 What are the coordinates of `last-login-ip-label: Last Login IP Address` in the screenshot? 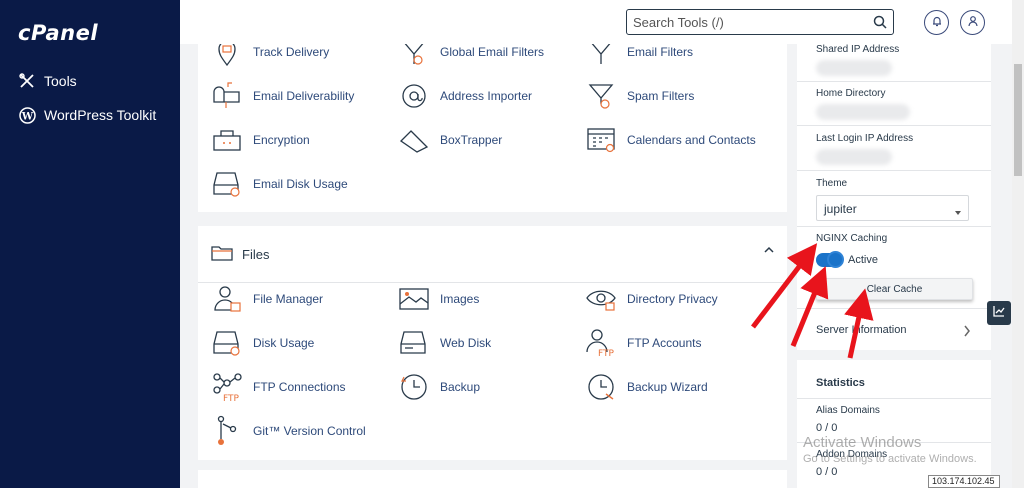 It's located at (865, 138).